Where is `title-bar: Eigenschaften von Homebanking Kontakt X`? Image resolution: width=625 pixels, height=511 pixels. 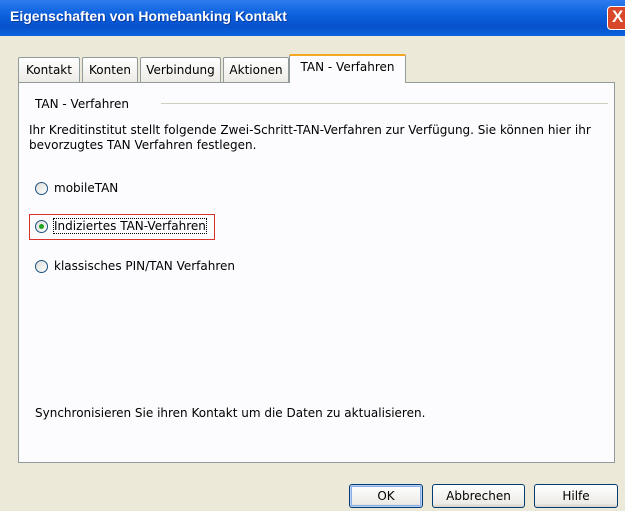 title-bar: Eigenschaften von Homebanking Kontakt X is located at coordinates (312, 18).